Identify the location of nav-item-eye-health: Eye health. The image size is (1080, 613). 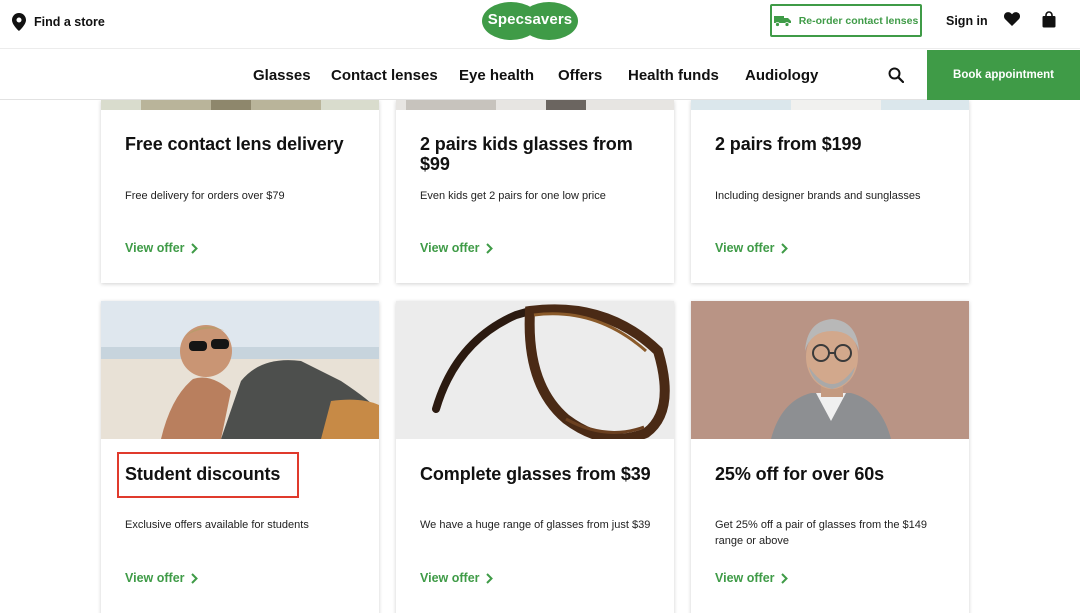
(496, 75).